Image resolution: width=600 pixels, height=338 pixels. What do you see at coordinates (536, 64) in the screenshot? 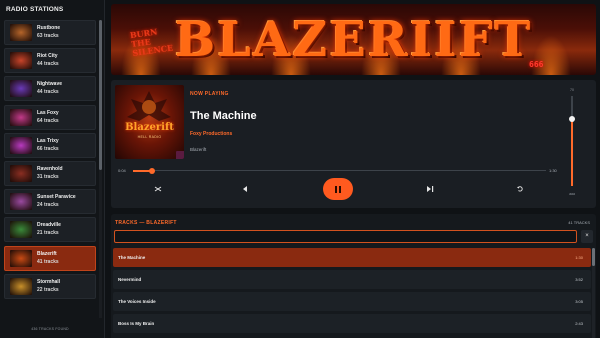
I see `banner-number: 666` at bounding box center [536, 64].